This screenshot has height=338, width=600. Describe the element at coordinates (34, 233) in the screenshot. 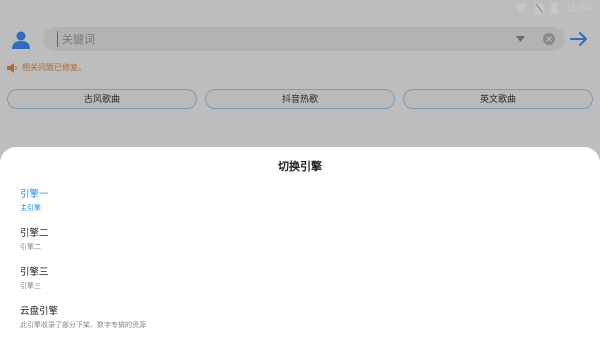

I see `engine-option-label: 引擎二` at that location.